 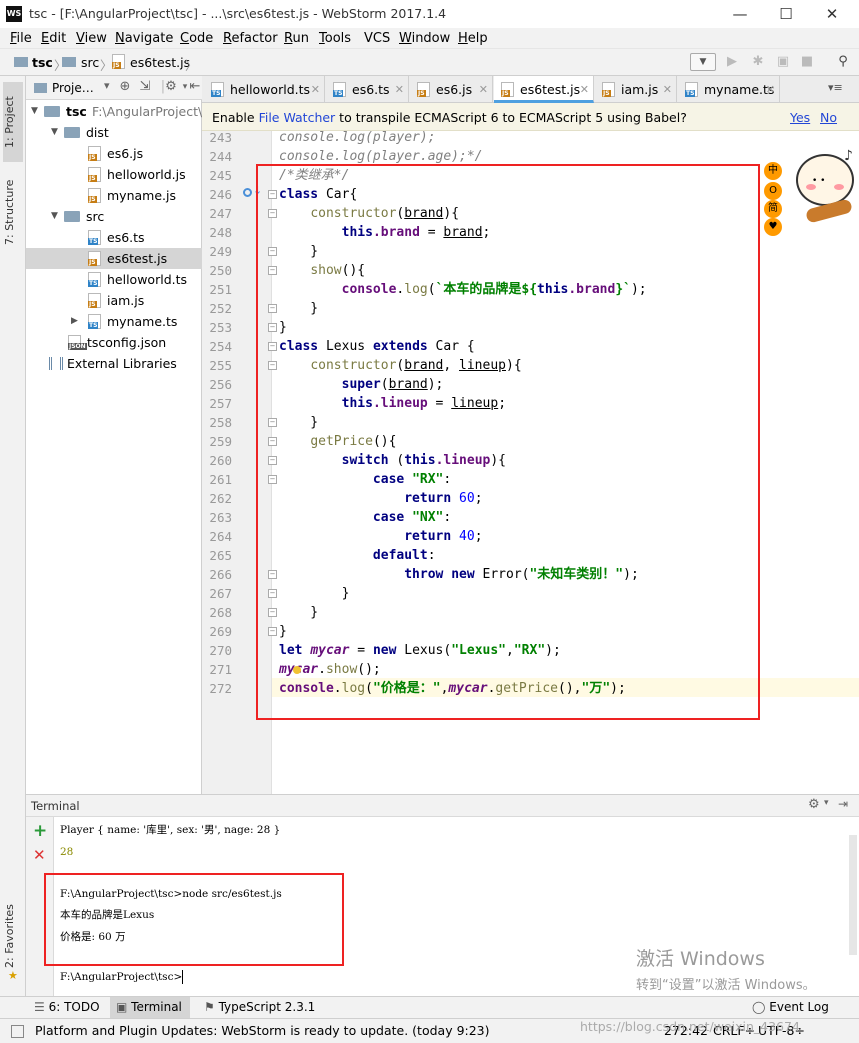 I want to click on close-session-icon: ✕, so click(x=39, y=855).